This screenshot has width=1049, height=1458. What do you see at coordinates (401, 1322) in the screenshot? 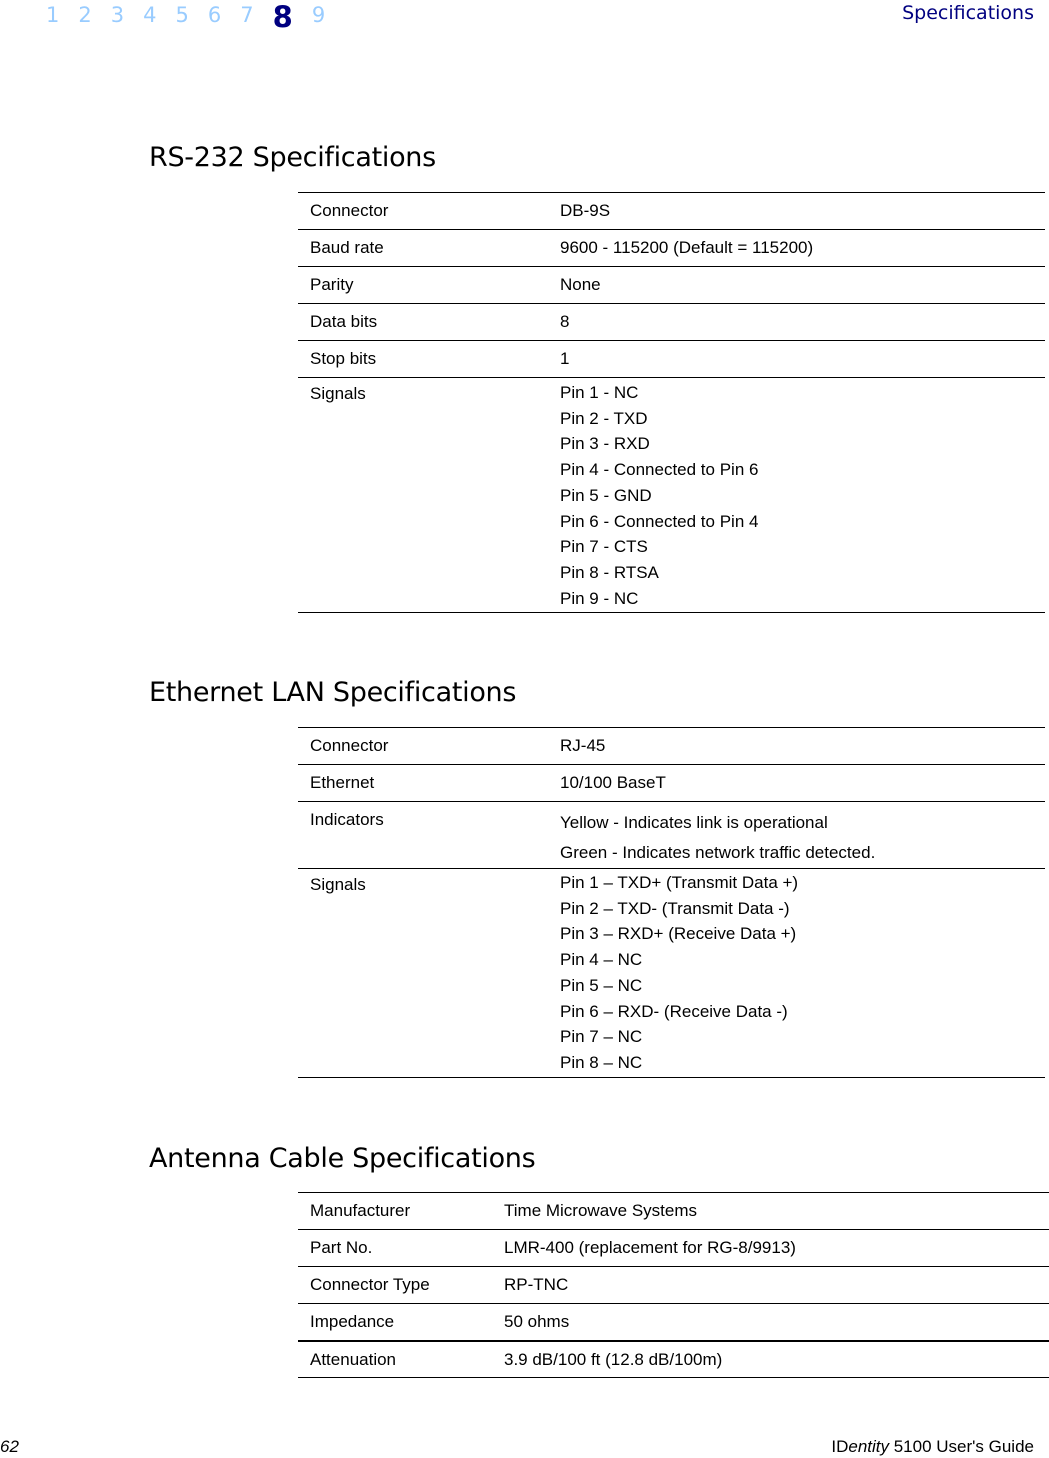
I see `spec-label: Impedance` at bounding box center [401, 1322].